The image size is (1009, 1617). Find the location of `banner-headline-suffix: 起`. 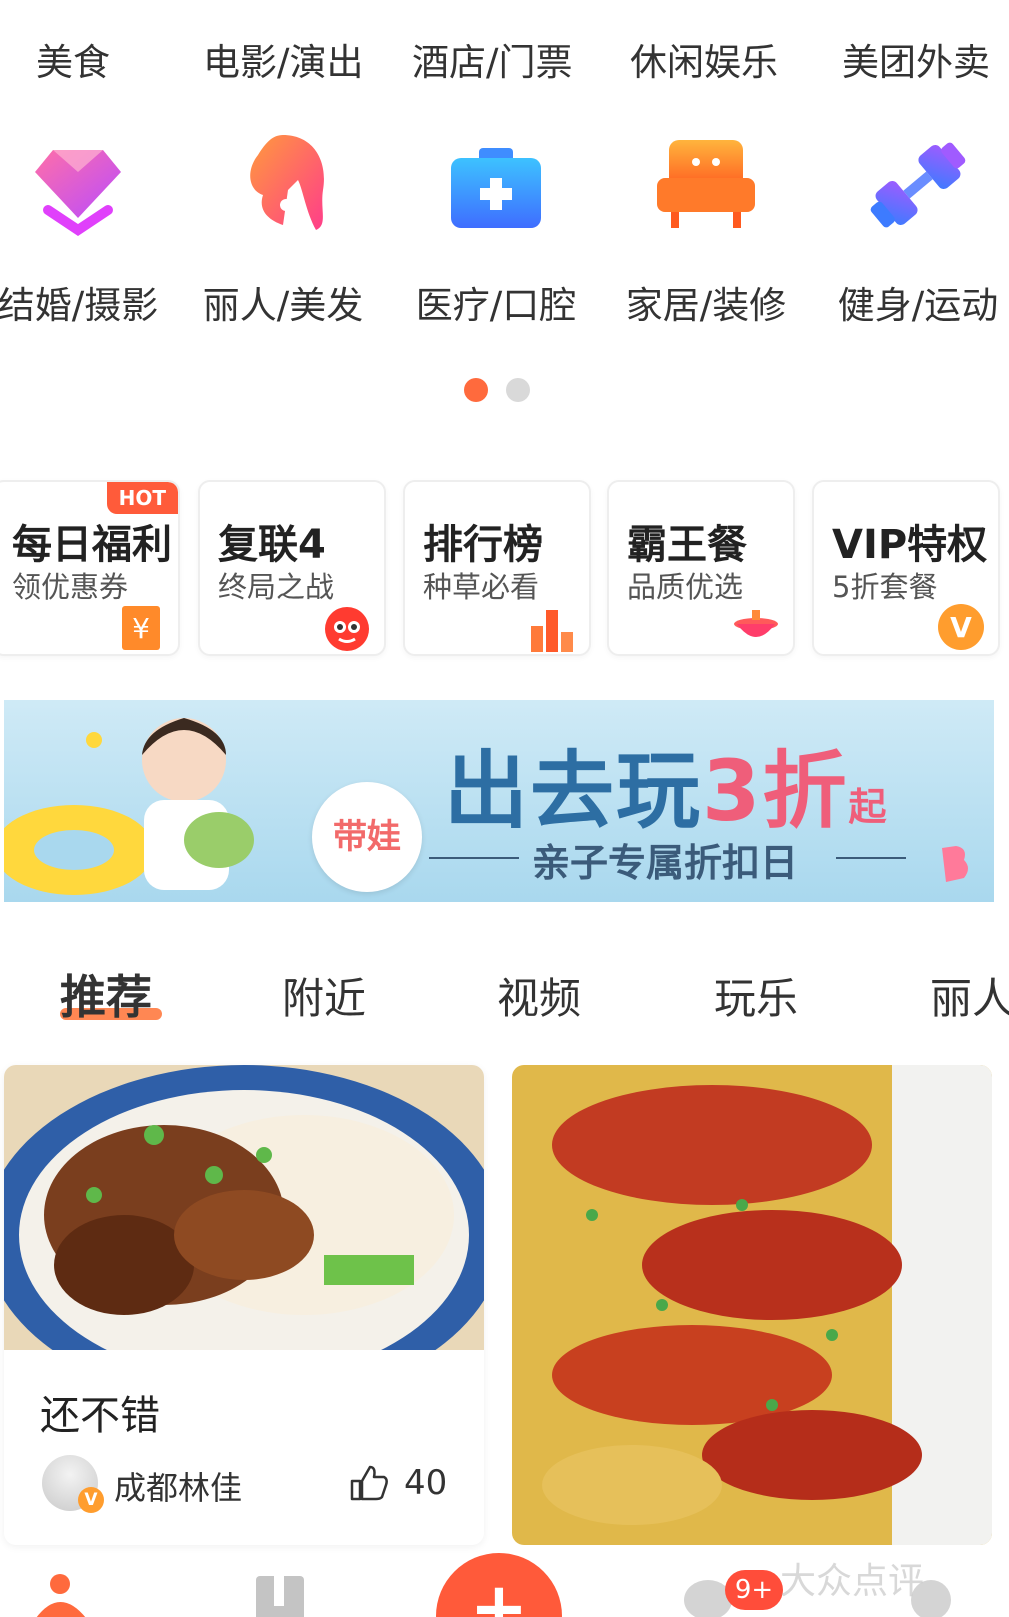

banner-headline-suffix: 起 is located at coordinates (868, 807).